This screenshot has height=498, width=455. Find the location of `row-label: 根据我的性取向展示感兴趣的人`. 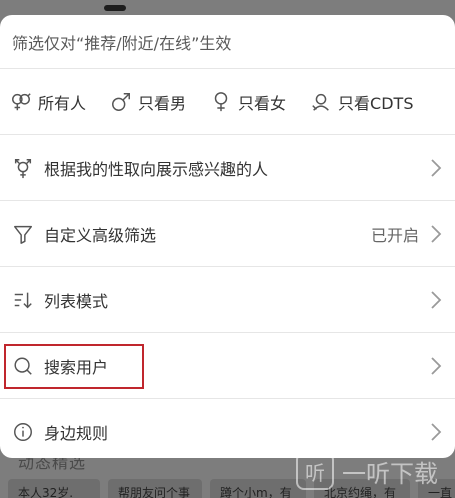

row-label: 根据我的性取向展示感兴趣的人 is located at coordinates (156, 169).